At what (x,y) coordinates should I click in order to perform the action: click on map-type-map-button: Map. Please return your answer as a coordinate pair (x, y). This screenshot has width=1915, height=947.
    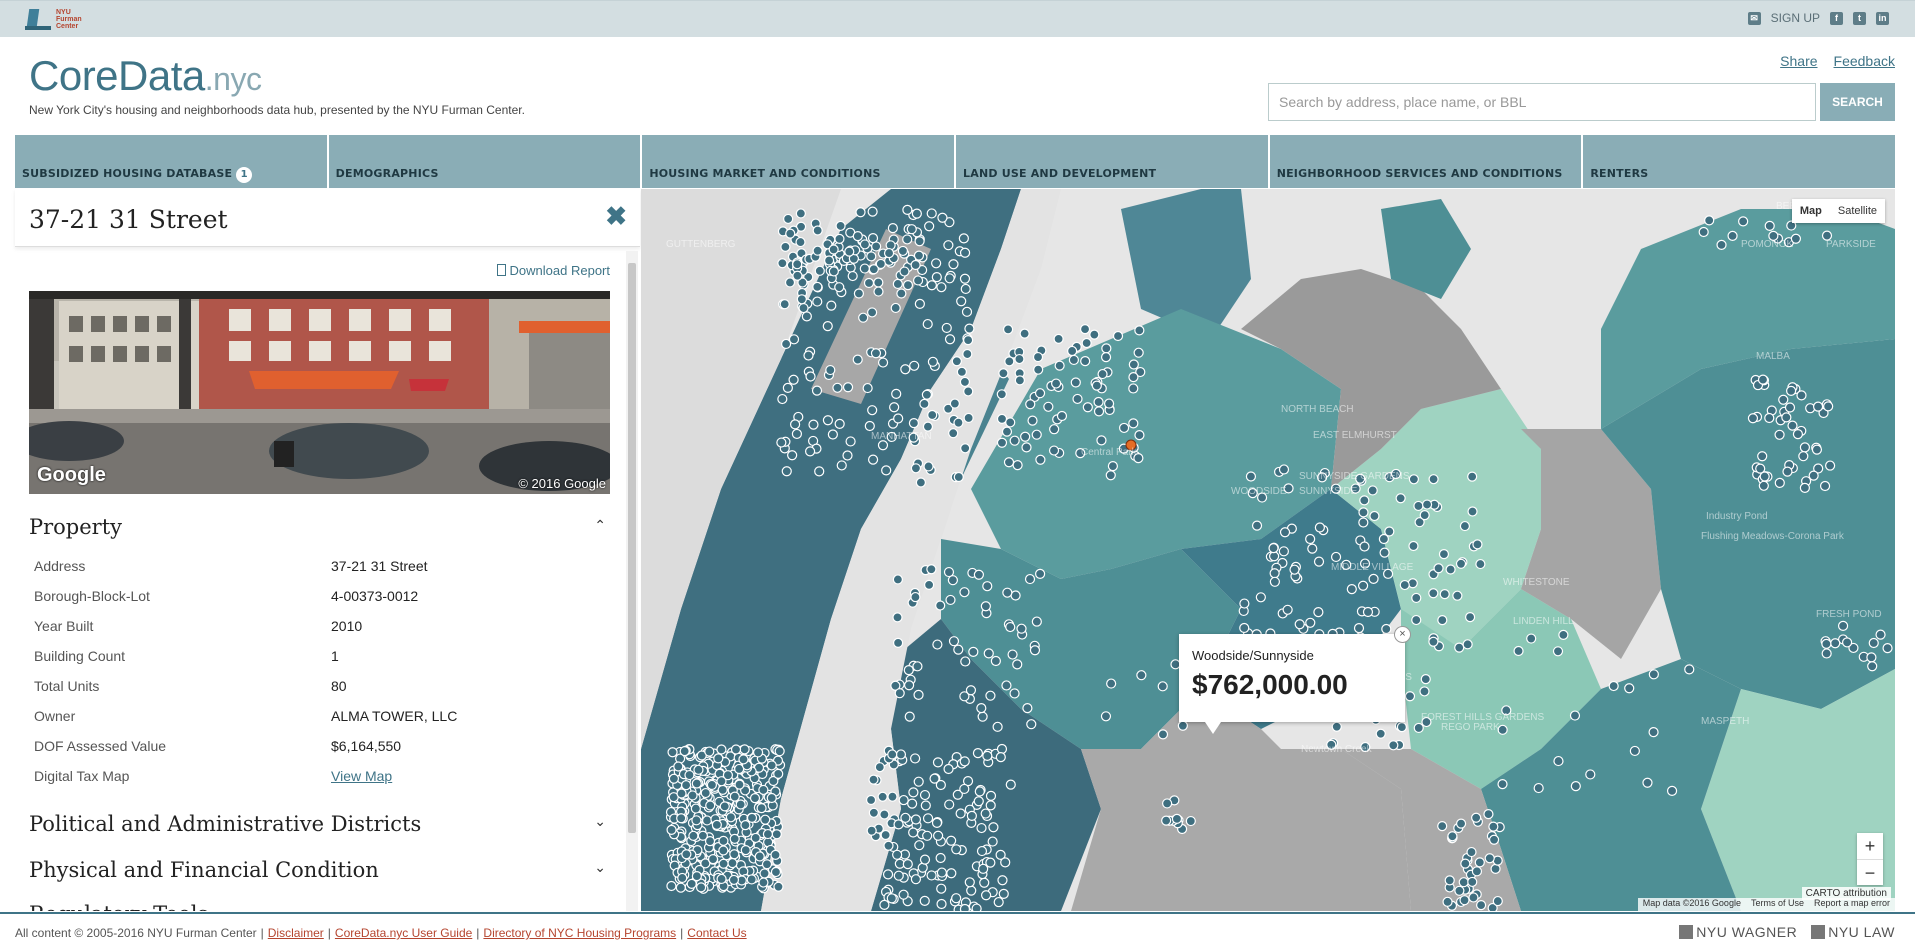
    Looking at the image, I should click on (1811, 211).